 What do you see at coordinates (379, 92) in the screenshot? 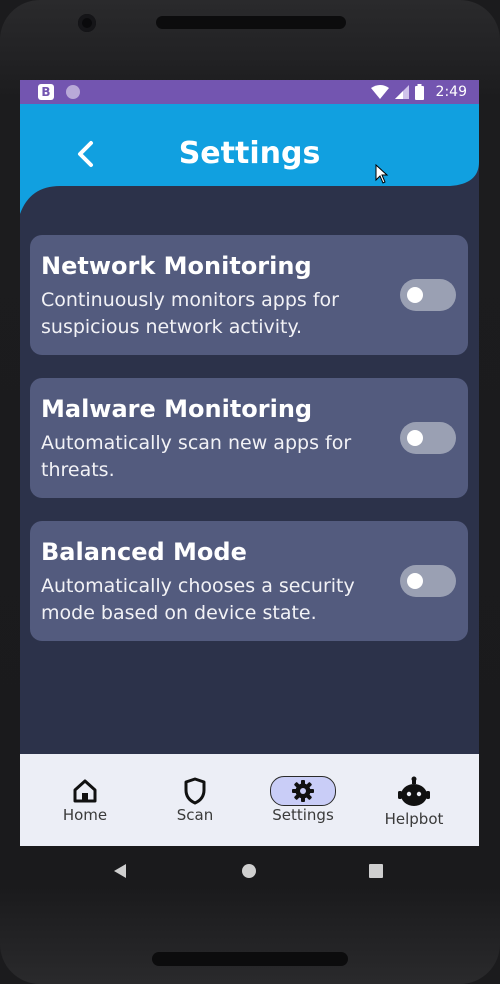
I see `wifi-icon` at bounding box center [379, 92].